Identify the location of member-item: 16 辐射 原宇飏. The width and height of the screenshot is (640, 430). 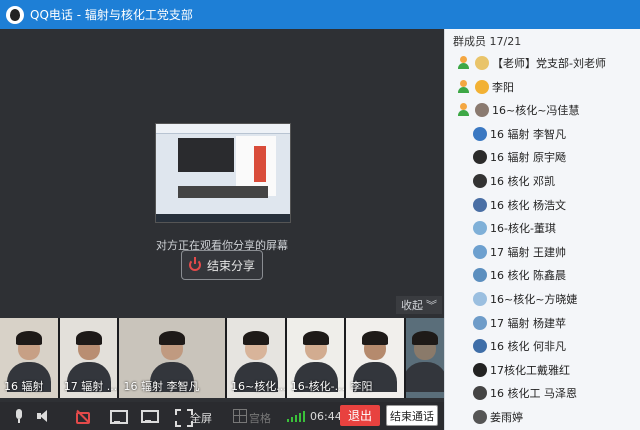
(542, 157).